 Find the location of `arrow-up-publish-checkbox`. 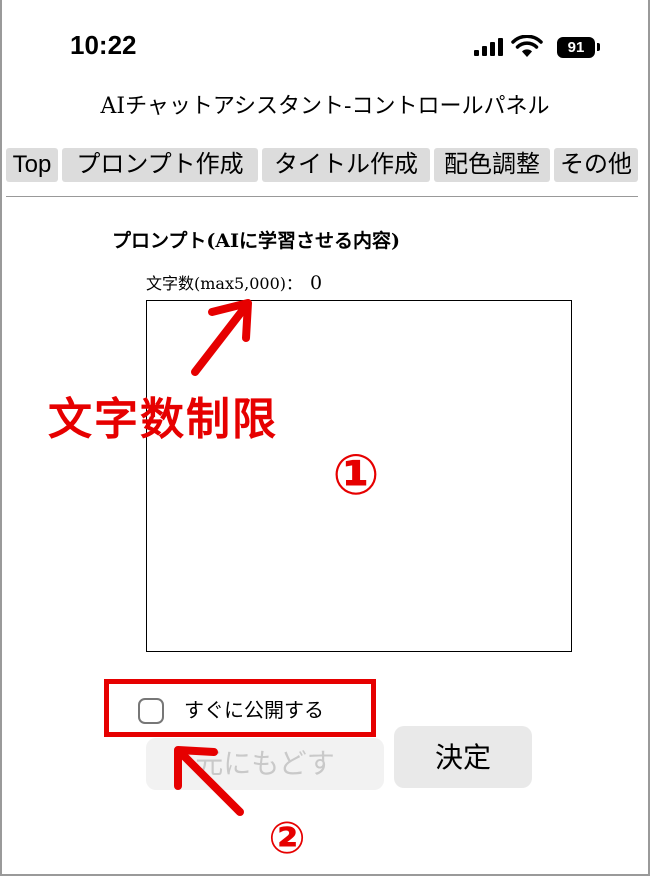

arrow-up-publish-checkbox is located at coordinates (209, 781).